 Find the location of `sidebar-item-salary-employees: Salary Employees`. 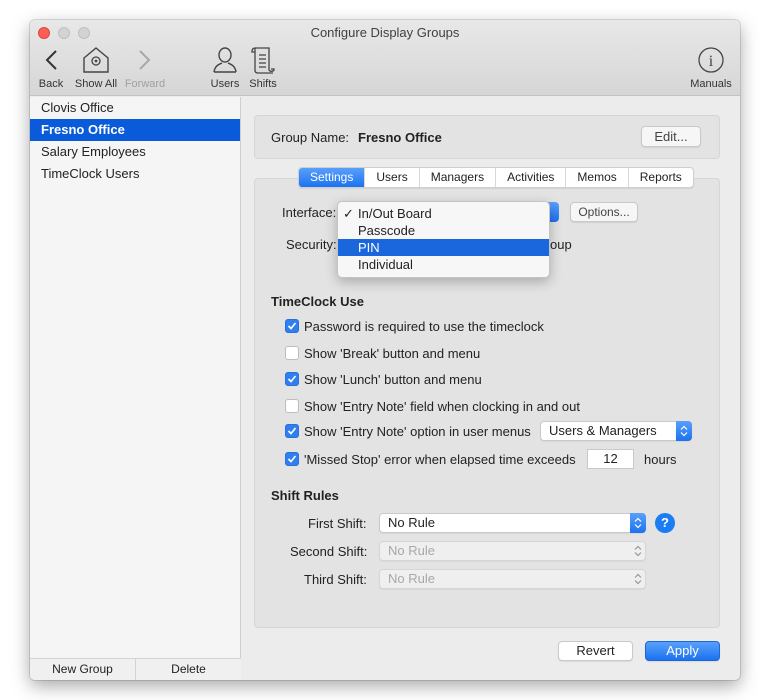

sidebar-item-salary-employees: Salary Employees is located at coordinates (135, 152).